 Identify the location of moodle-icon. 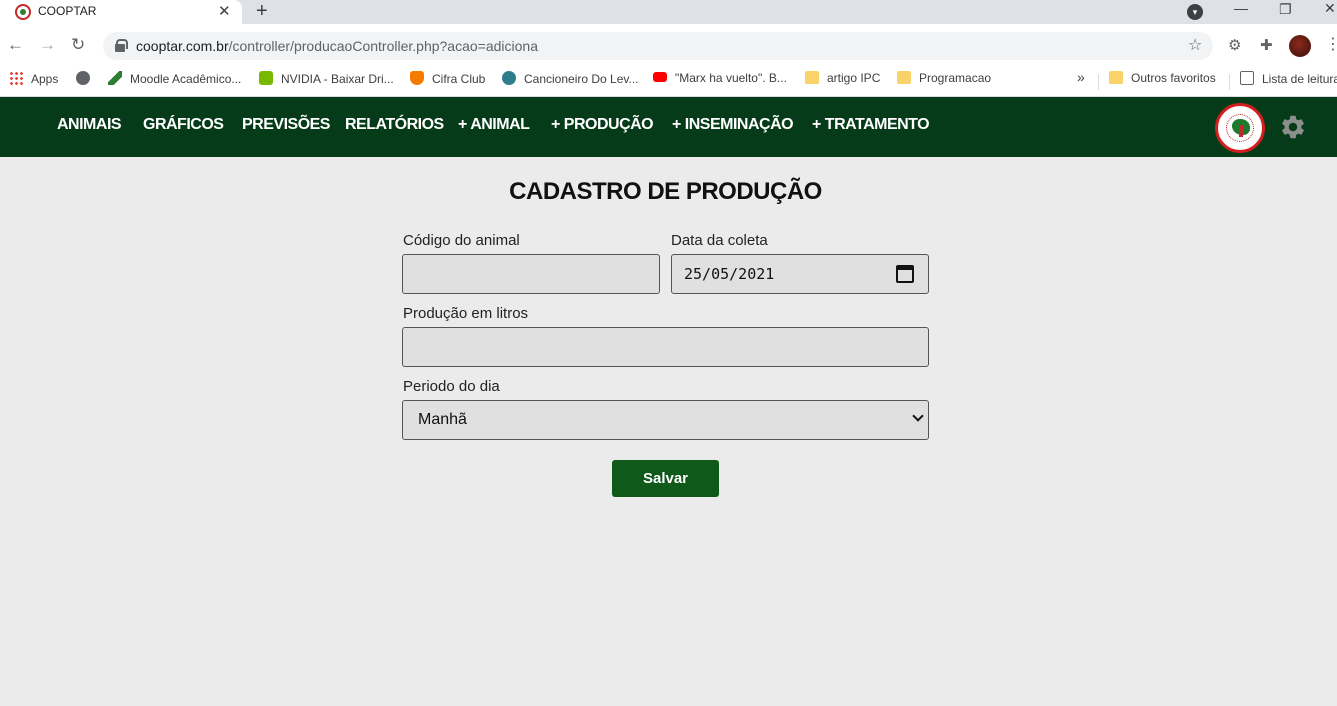
(115, 78).